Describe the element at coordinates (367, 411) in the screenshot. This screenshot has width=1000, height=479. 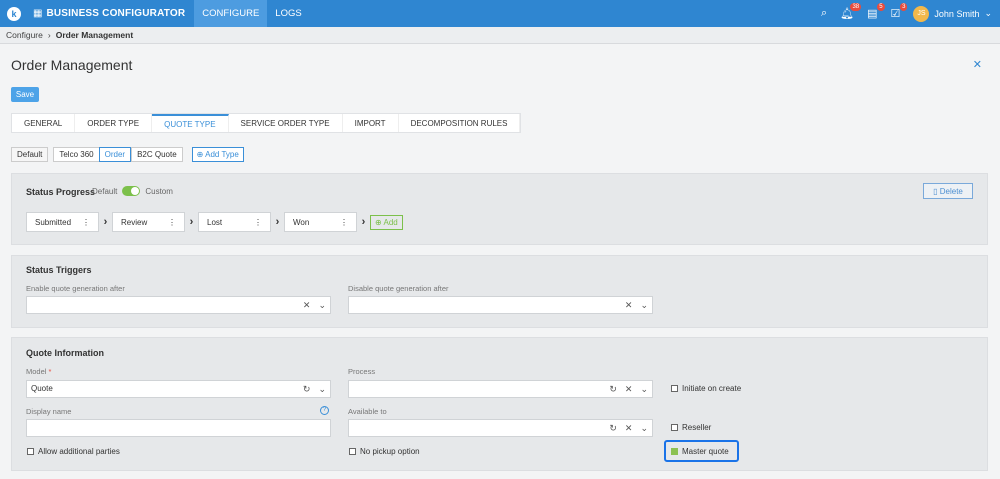
I see `available-to-label: Available to` at that location.